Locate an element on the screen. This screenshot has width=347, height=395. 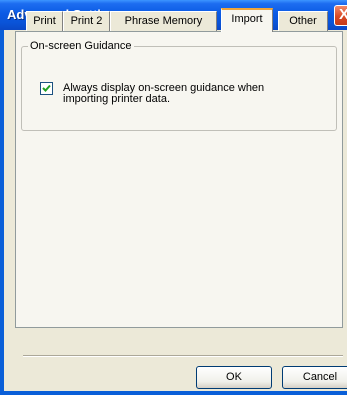
tab-import: Import is located at coordinates (247, 20).